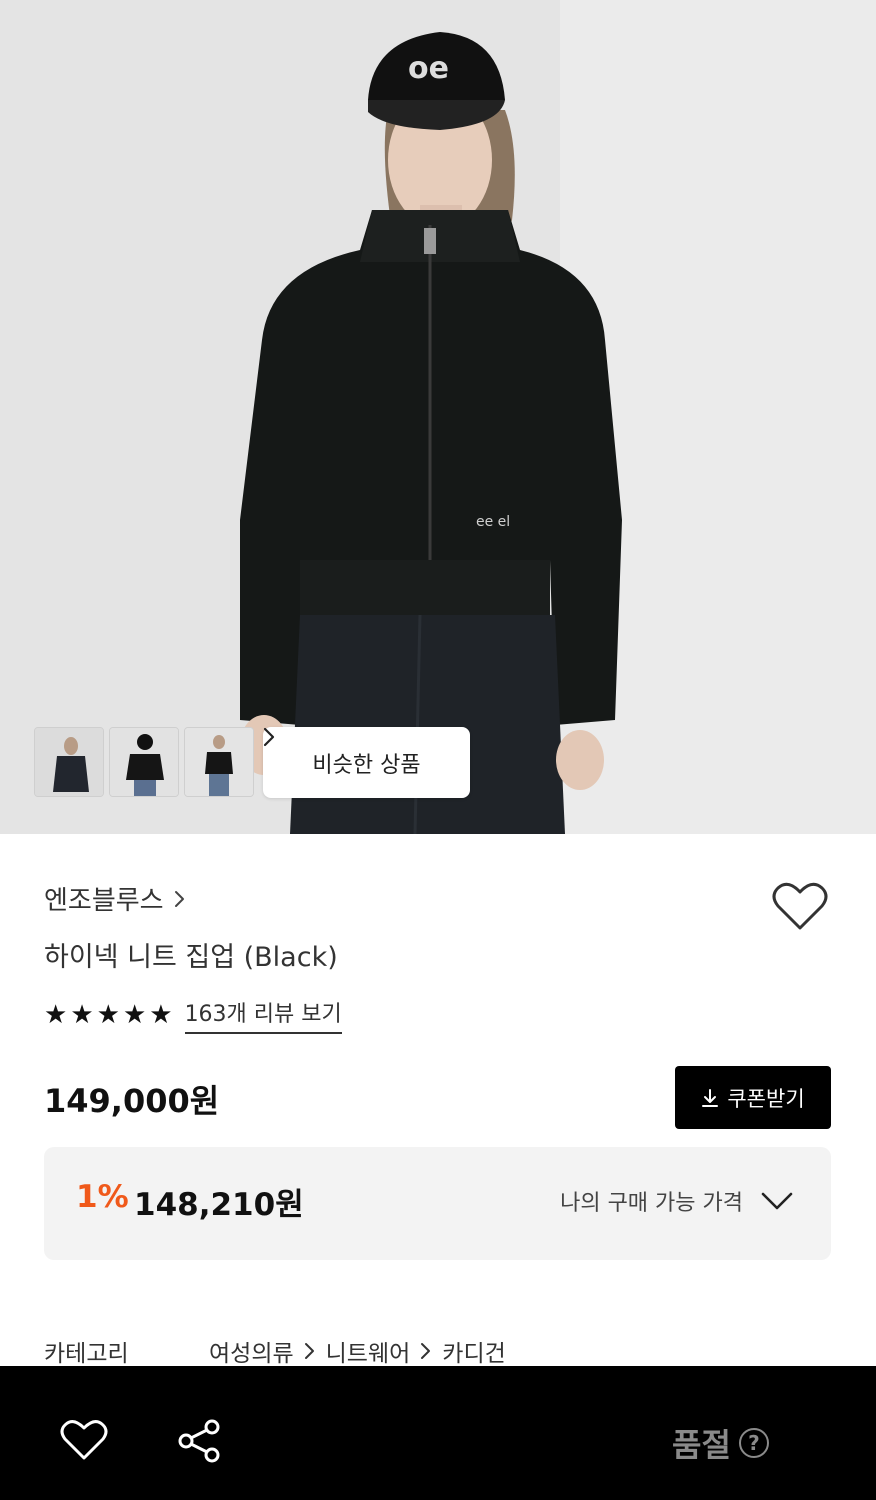 This screenshot has height=1500, width=876. Describe the element at coordinates (428, 68) in the screenshot. I see `svg-text: oe` at that location.